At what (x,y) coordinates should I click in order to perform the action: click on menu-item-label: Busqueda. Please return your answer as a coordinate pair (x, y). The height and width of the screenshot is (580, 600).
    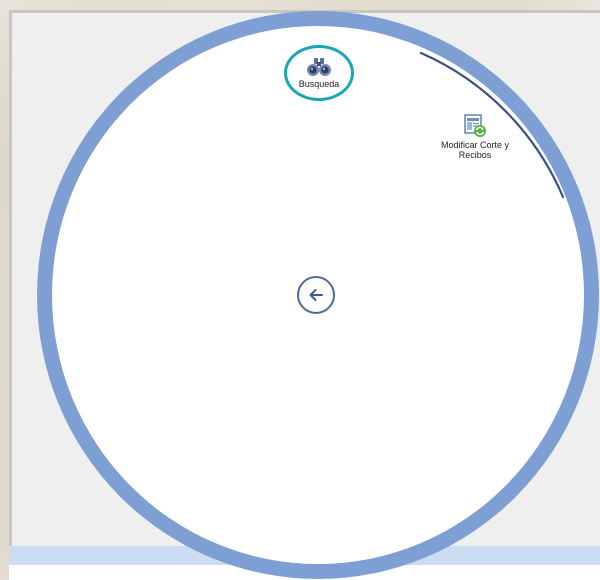
    Looking at the image, I should click on (319, 84).